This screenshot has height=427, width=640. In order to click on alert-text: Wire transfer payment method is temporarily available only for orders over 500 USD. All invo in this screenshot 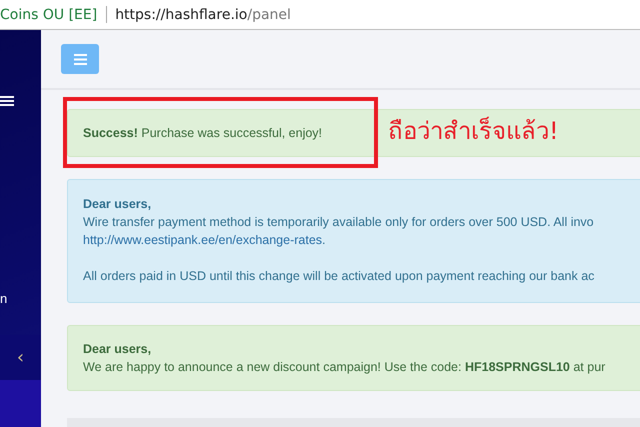, I will do `click(338, 222)`.